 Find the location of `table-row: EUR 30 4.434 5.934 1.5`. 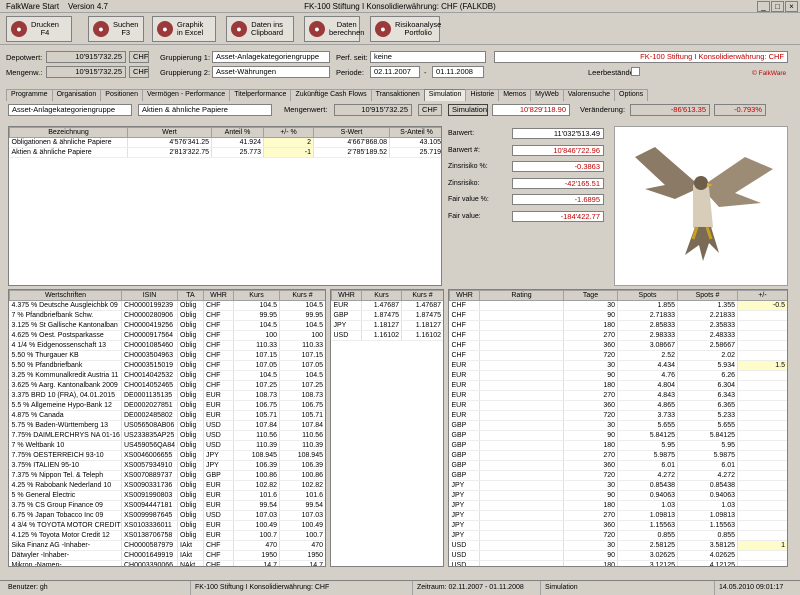

table-row: EUR 30 4.434 5.934 1.5 is located at coordinates (618, 365).